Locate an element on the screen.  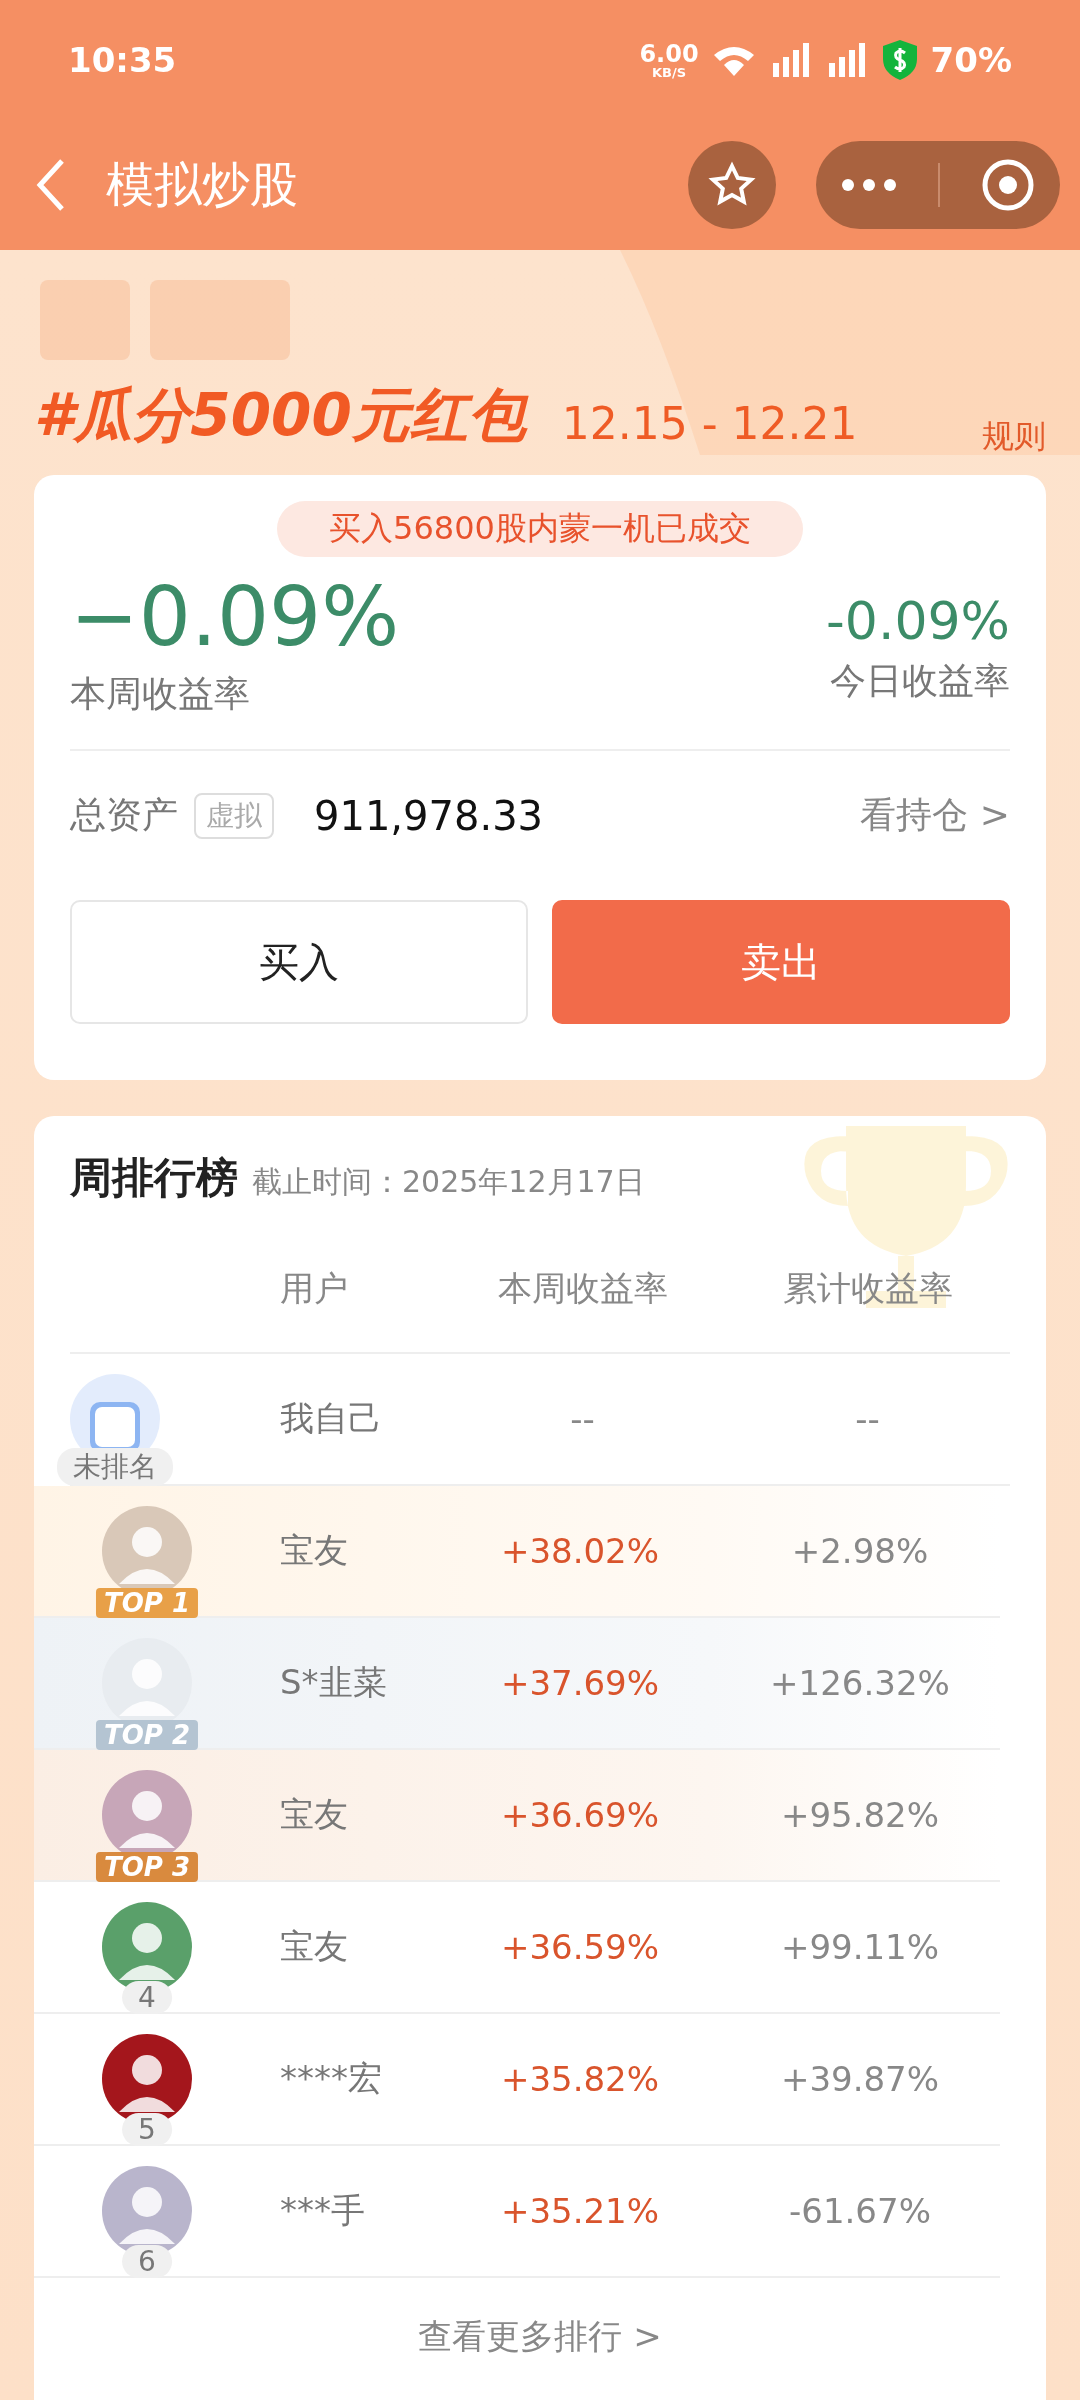
total-return: +39.87% is located at coordinates (860, 2079).